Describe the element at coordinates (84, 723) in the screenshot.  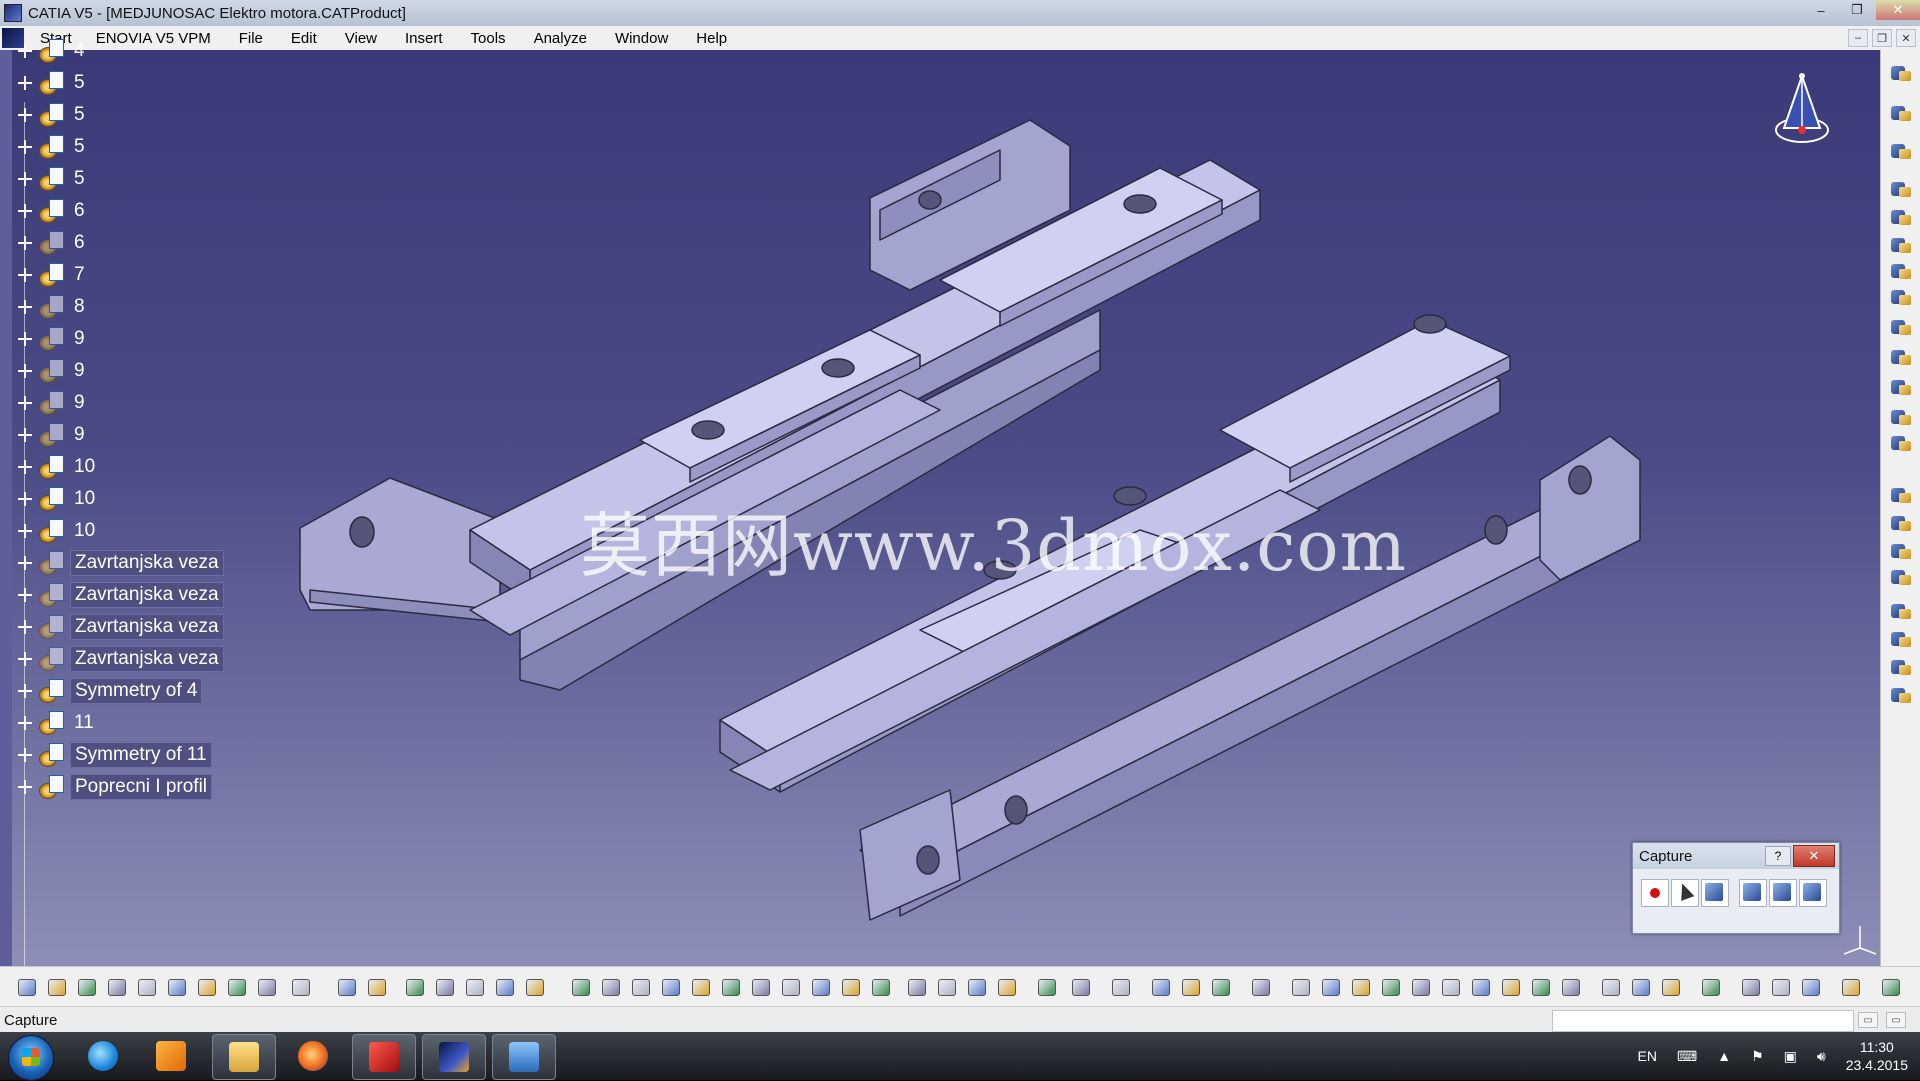
I see `tree-node-label: 11` at that location.